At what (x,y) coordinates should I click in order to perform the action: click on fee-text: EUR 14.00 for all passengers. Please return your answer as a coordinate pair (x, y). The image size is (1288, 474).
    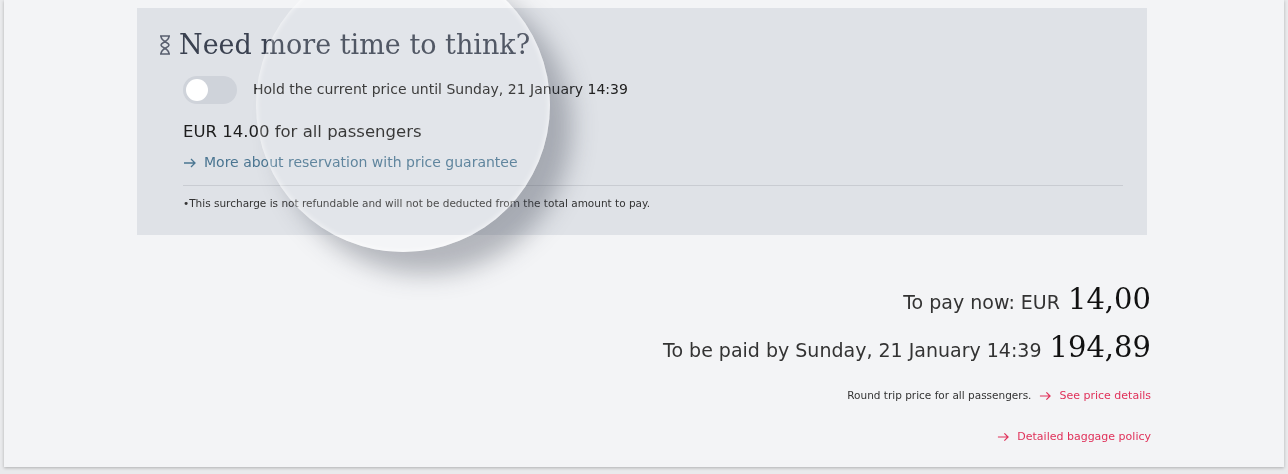
    Looking at the image, I should click on (303, 131).